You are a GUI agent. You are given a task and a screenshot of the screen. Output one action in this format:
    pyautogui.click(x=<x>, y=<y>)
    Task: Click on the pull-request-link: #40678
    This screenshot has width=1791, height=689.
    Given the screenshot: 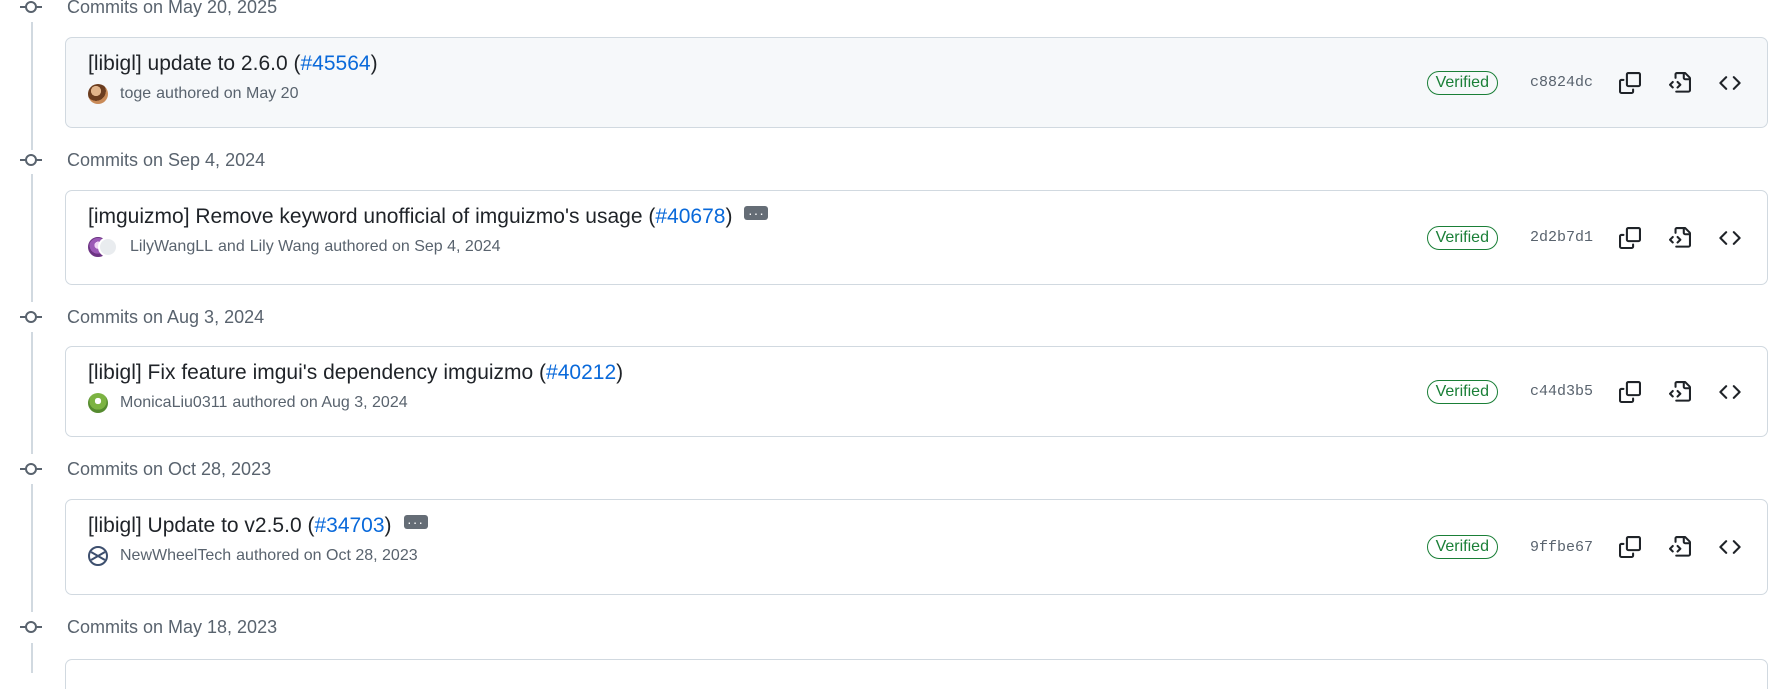 What is the action you would take?
    pyautogui.click(x=690, y=216)
    